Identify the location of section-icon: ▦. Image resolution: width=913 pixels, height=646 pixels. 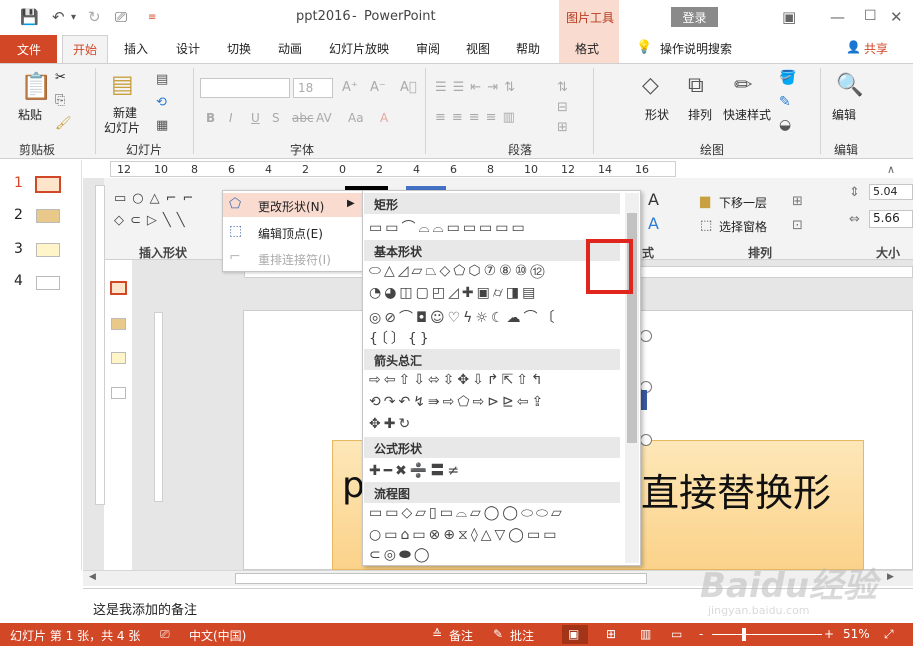
(162, 125).